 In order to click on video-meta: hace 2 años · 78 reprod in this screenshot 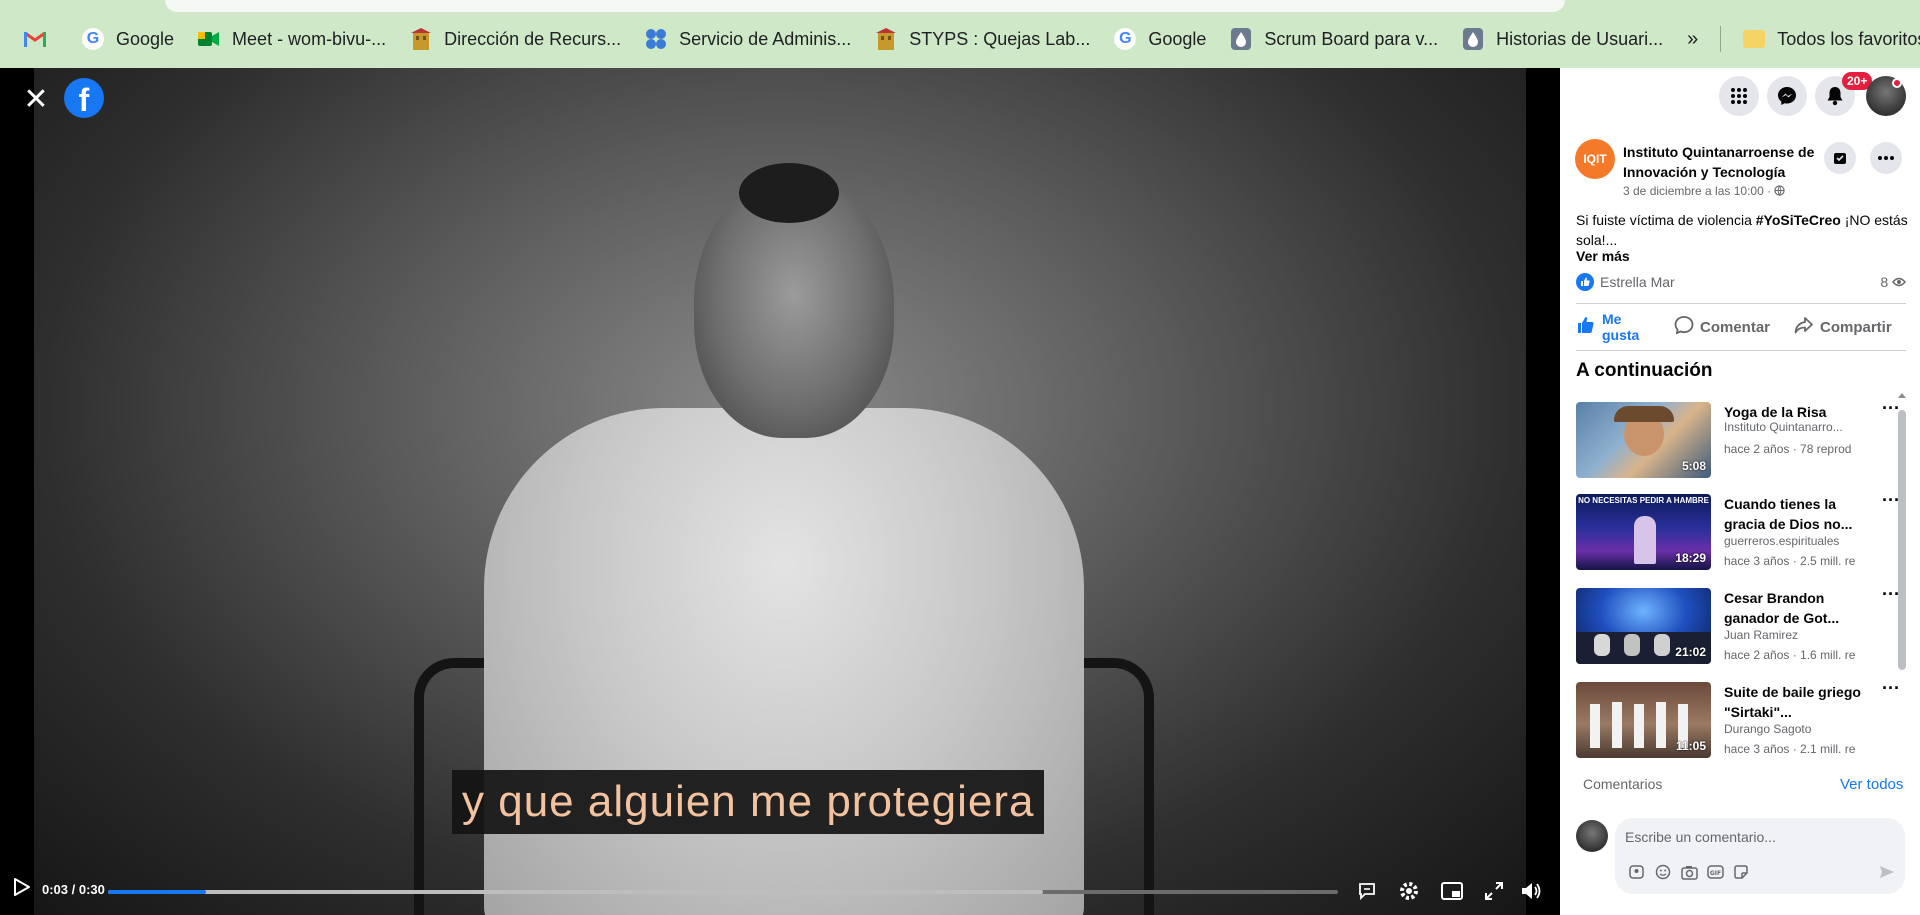, I will do `click(1788, 449)`.